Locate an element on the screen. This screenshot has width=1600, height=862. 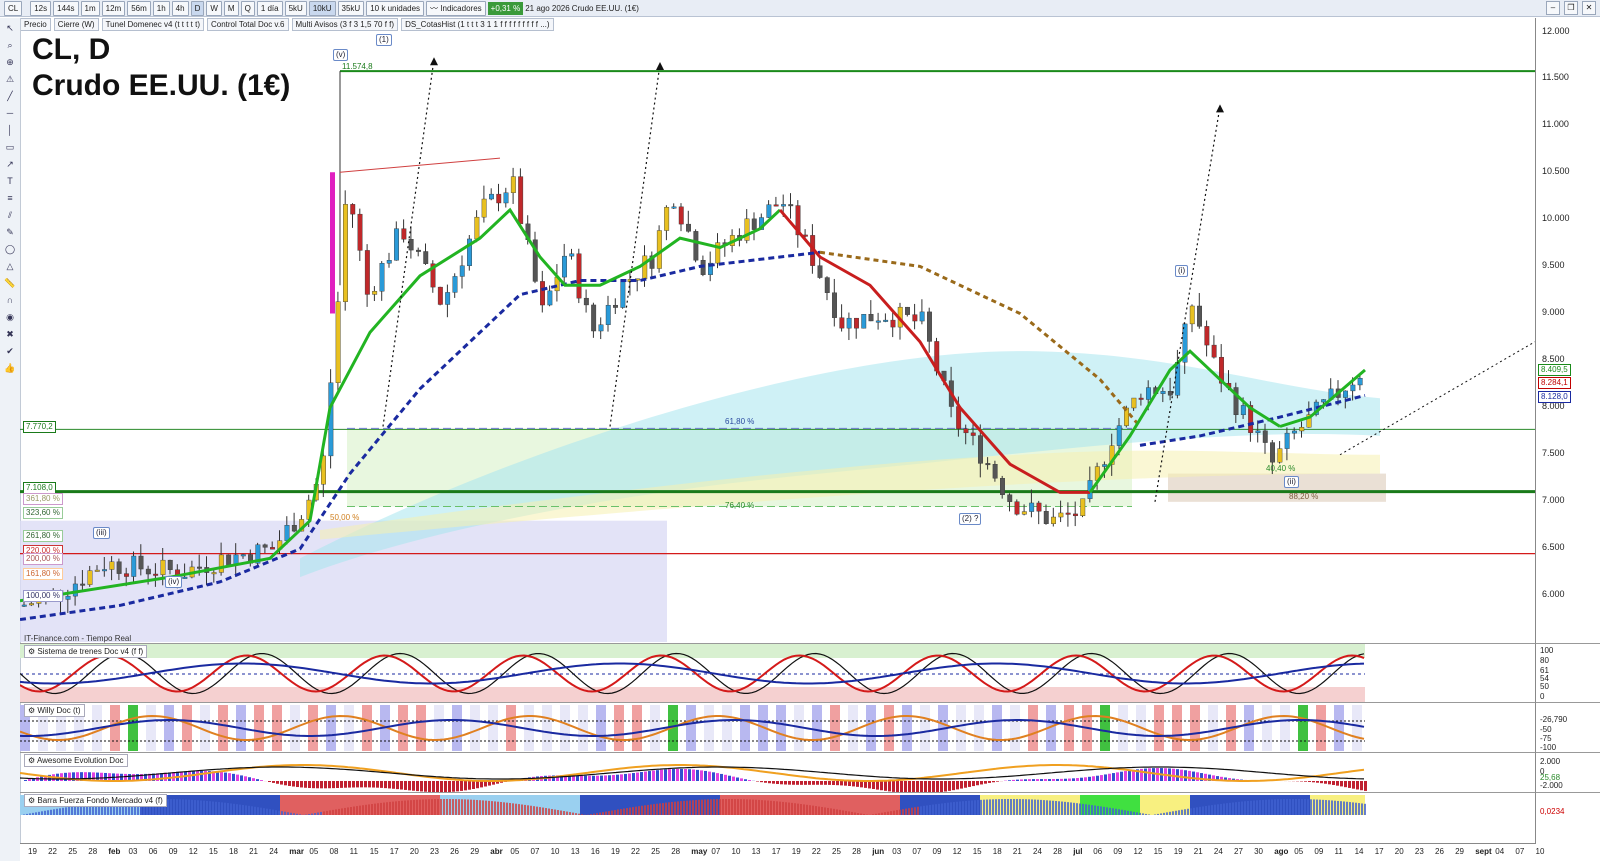
timeframe-144s: 144s is located at coordinates (65, 8).